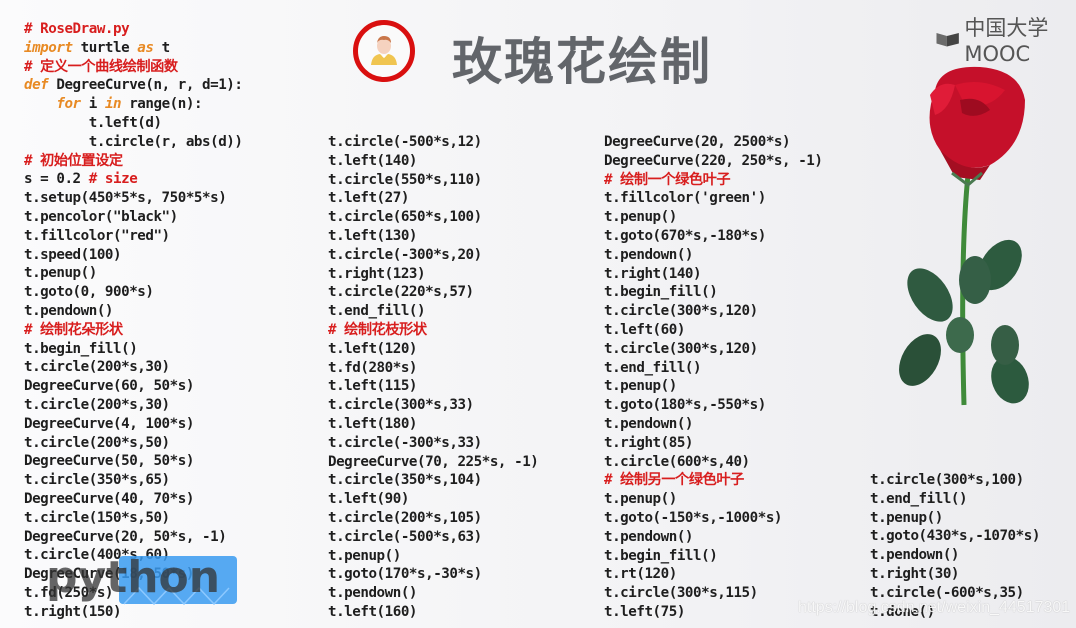 The height and width of the screenshot is (628, 1076). I want to click on code-comment-line: # 绘制花枝形状, so click(377, 329).